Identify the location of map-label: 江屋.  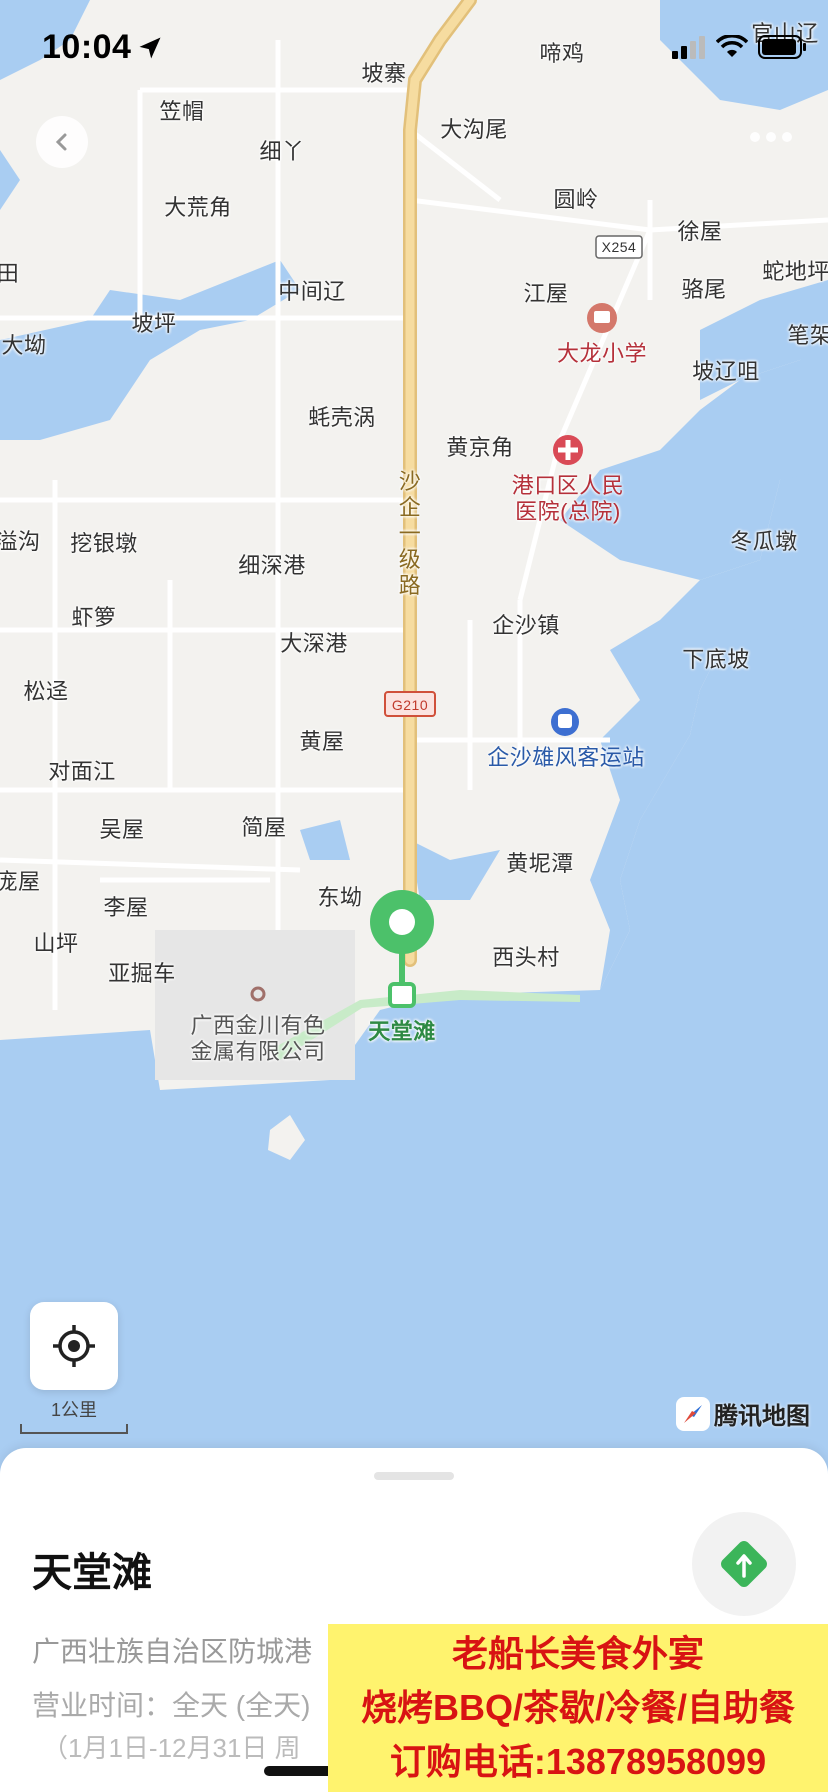
(545, 292).